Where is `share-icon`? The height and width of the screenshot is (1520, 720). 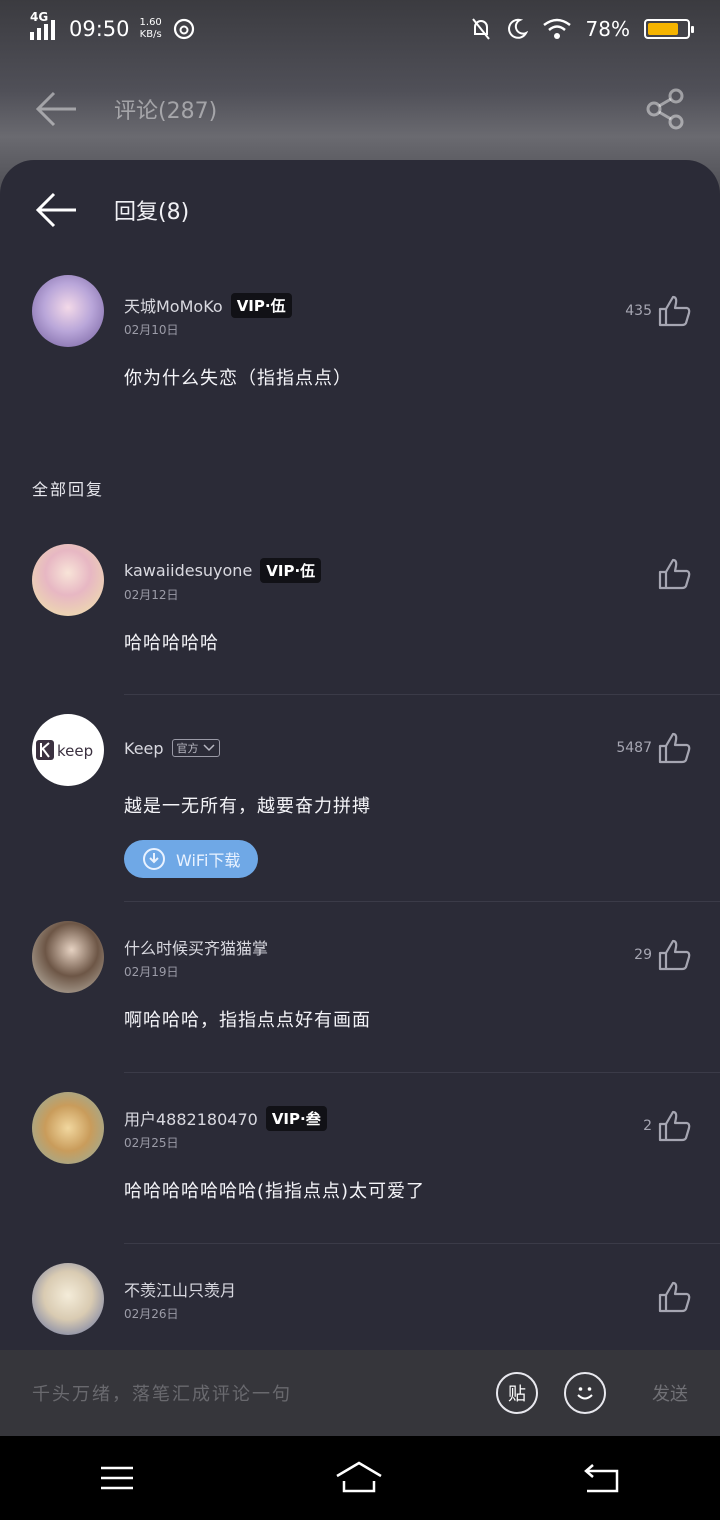
share-icon is located at coordinates (665, 109).